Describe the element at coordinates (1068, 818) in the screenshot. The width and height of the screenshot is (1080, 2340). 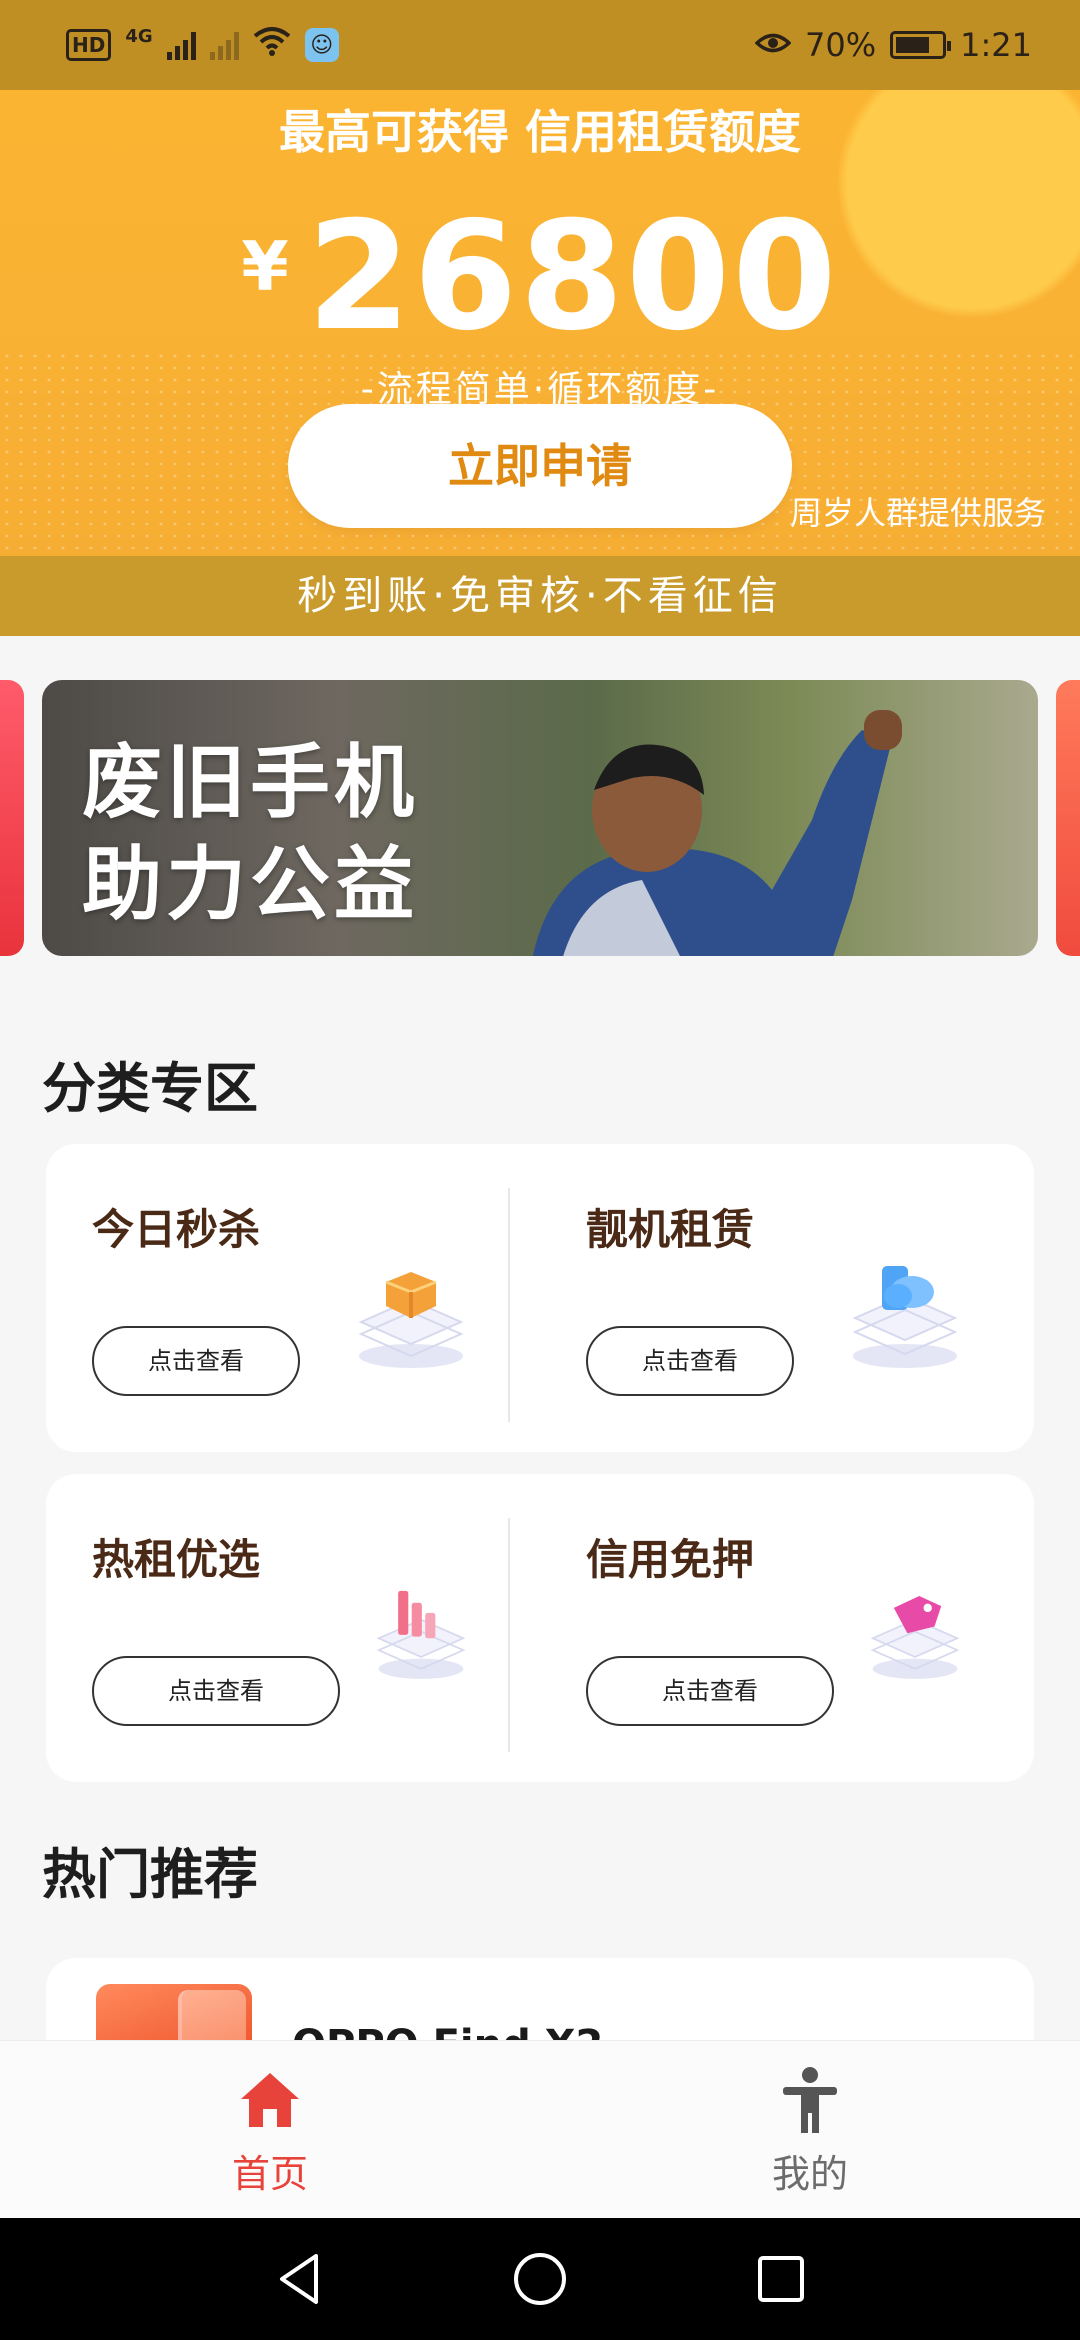
I see `carousel-next-slide` at that location.